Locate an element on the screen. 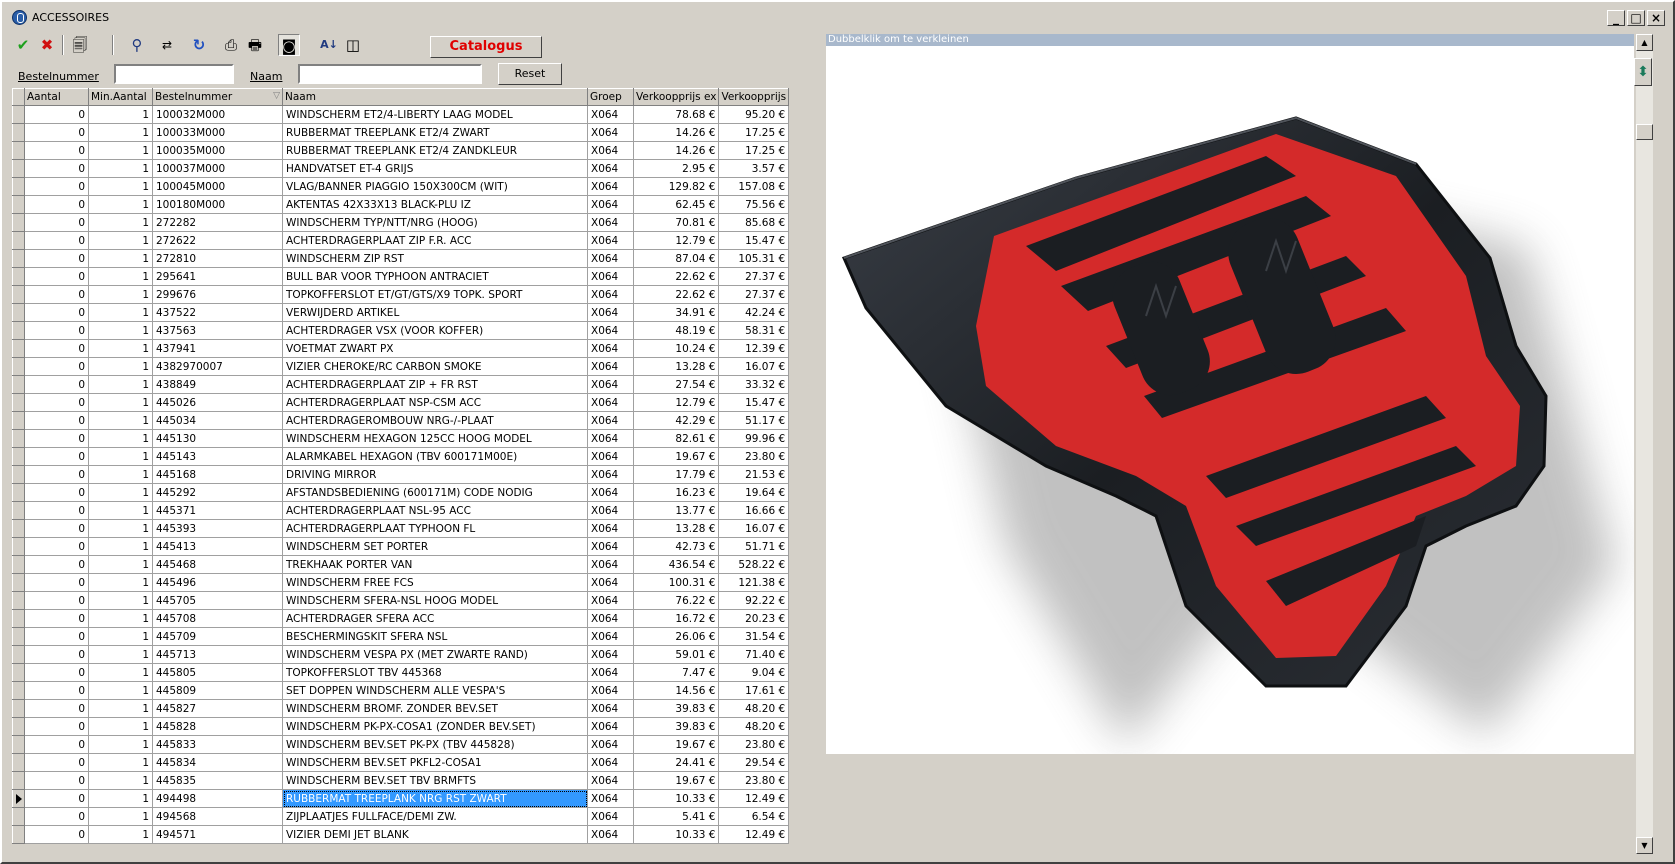  cell-naam: ALARMKABEL HEXAGON (TBV 600171M00E) is located at coordinates (435, 456).